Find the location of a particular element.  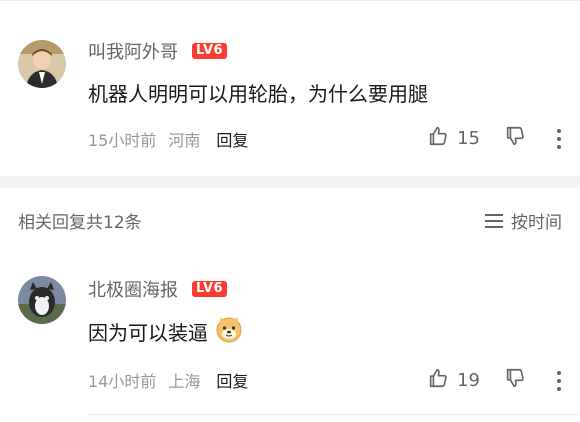

comment-text: 因为可以装逼 is located at coordinates (148, 333).